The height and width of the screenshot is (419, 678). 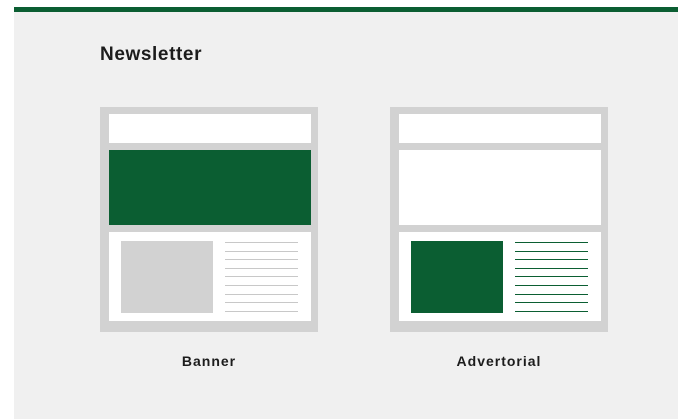 What do you see at coordinates (210, 187) in the screenshot?
I see `banner-block` at bounding box center [210, 187].